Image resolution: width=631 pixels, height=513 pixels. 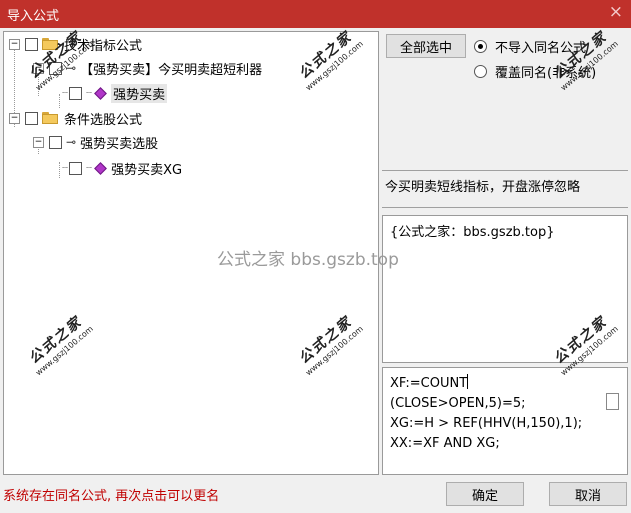 I want to click on radio-unchecked-icon, so click(x=480, y=71).